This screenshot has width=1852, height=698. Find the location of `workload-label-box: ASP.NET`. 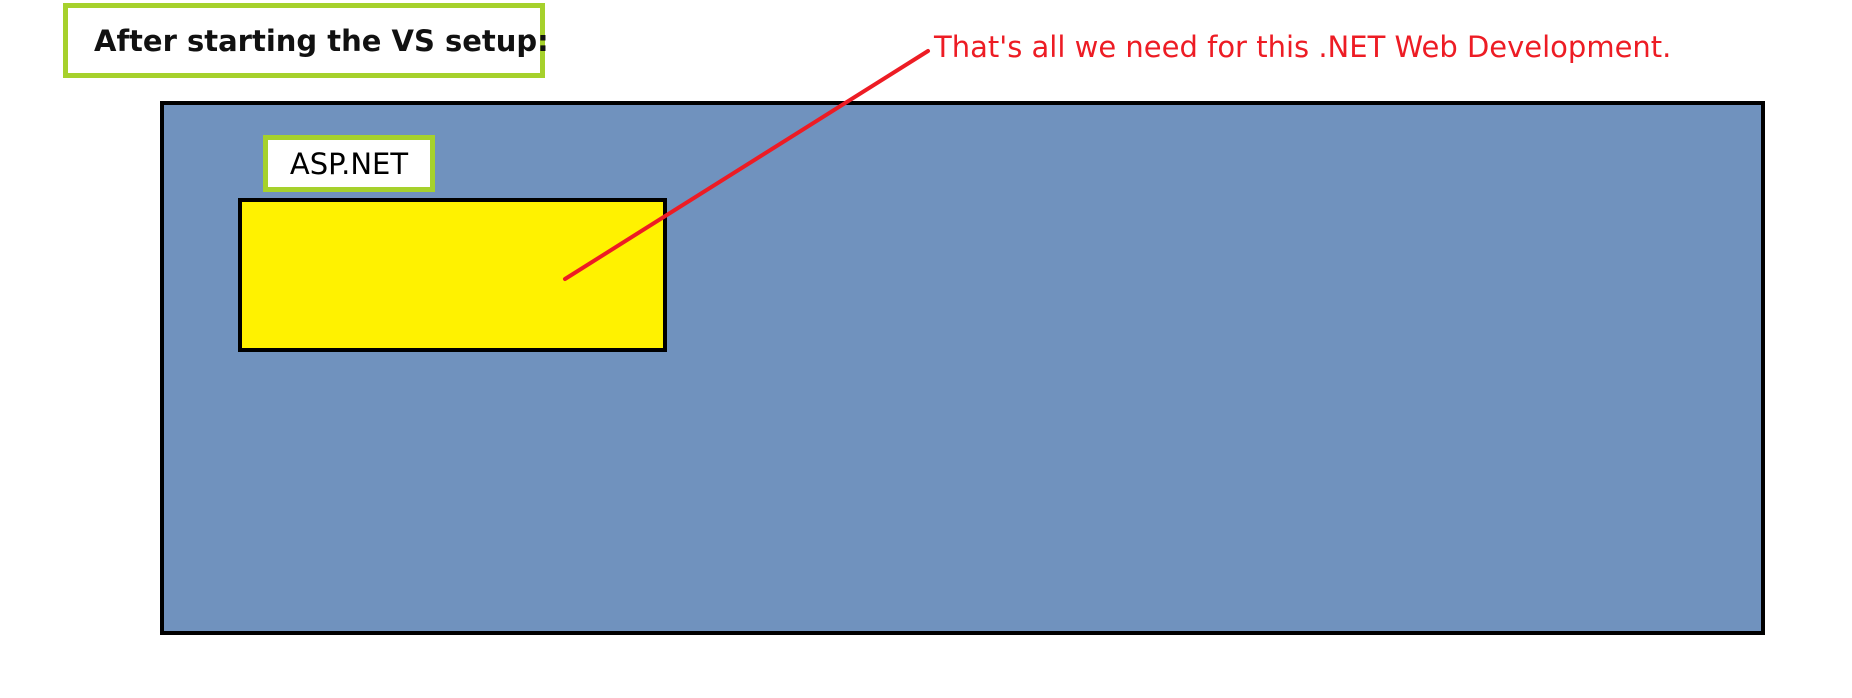

workload-label-box: ASP.NET is located at coordinates (349, 163).